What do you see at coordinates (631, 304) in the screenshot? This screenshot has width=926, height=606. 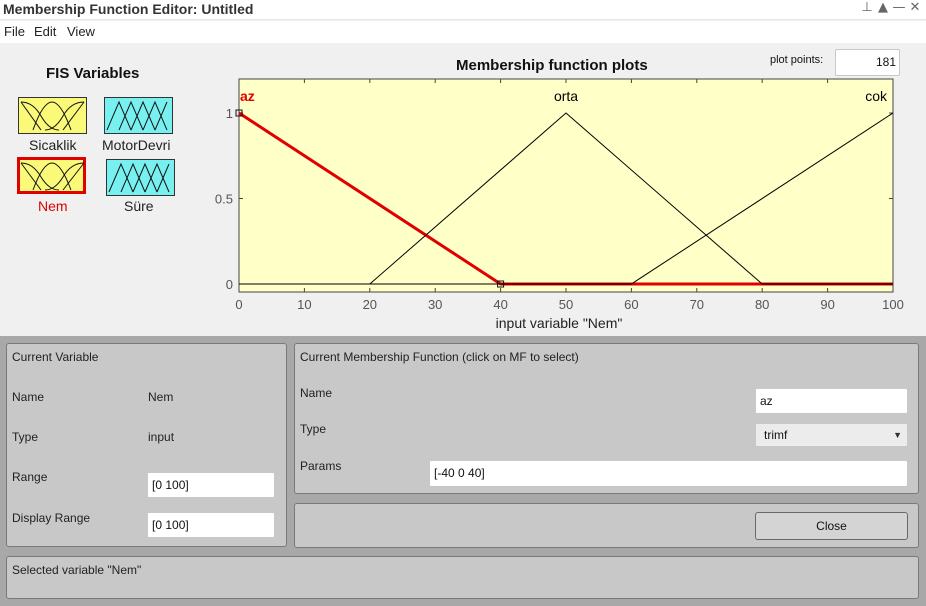 I see `x-tick-label: 60` at bounding box center [631, 304].